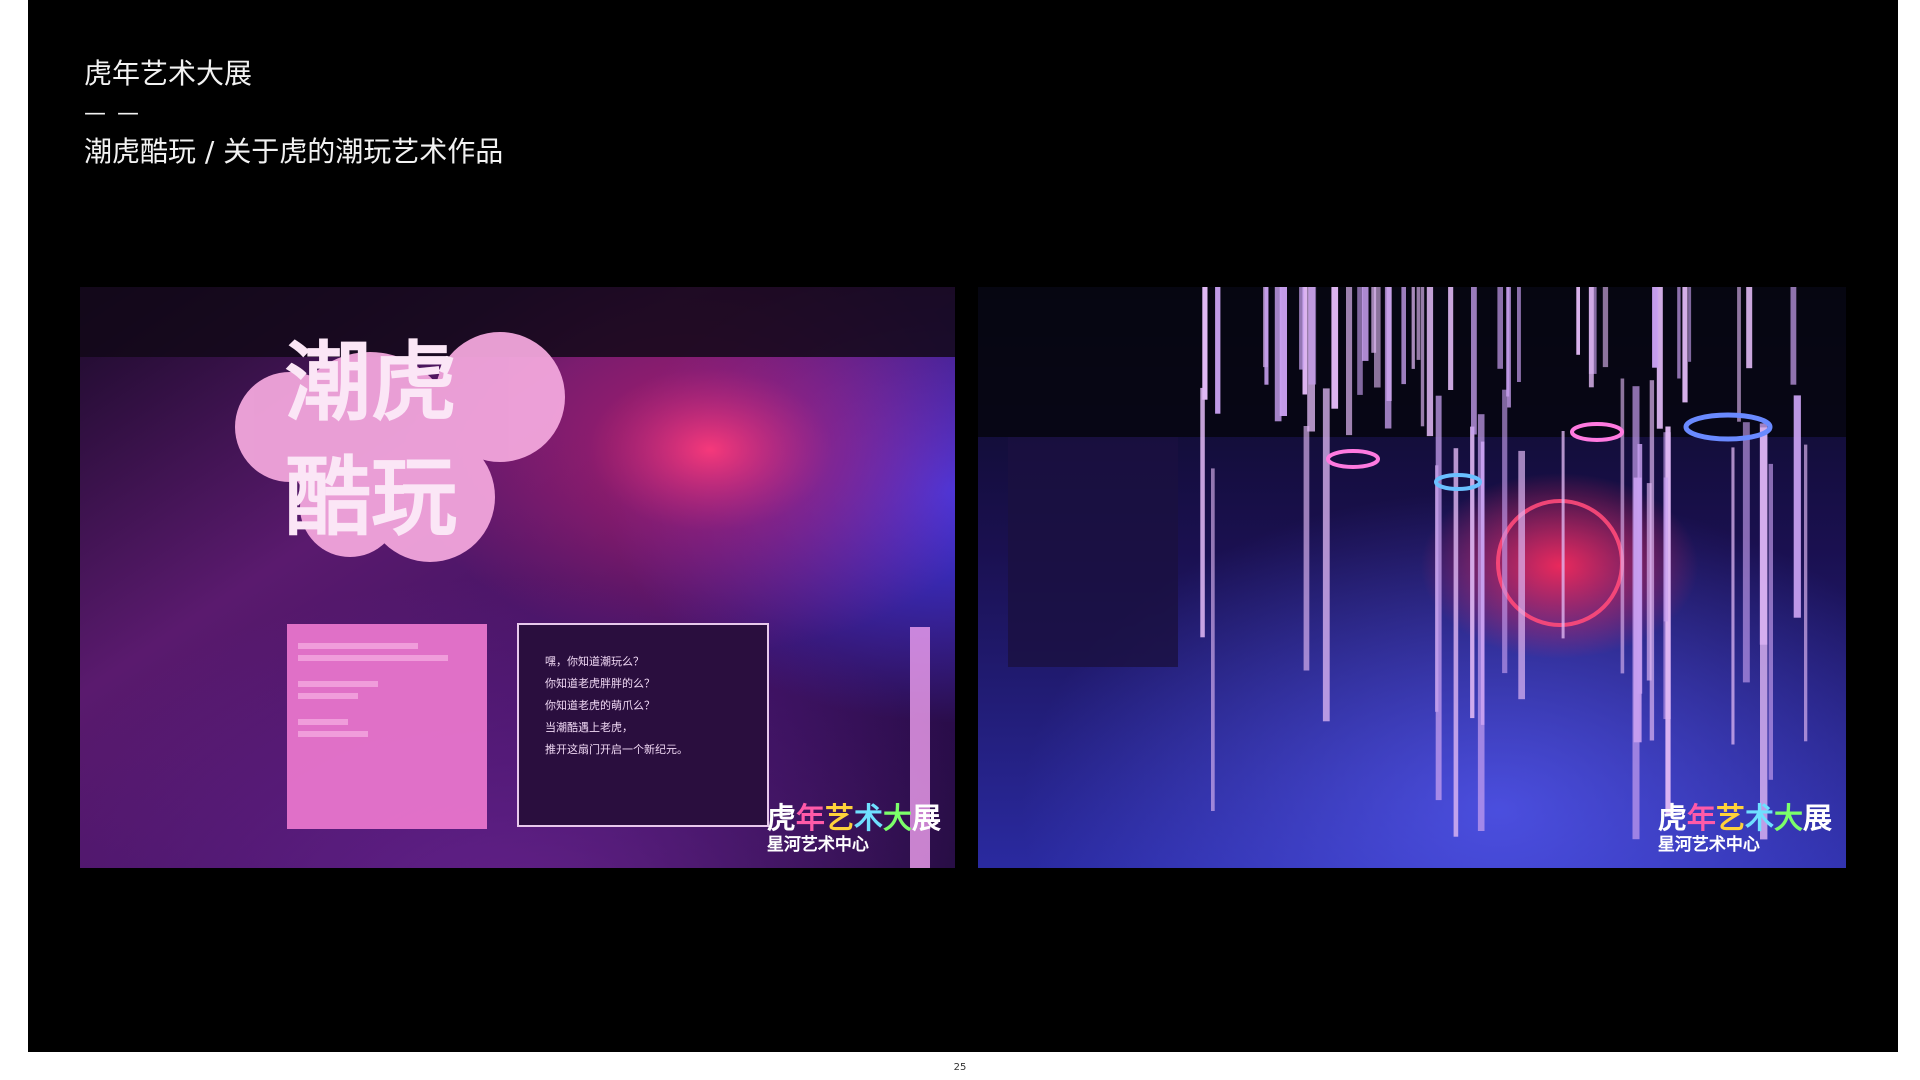 This screenshot has width=1920, height=1080. What do you see at coordinates (594, 661) in the screenshot?
I see `panel-line-1: 嘿，你知道潮玩么？` at bounding box center [594, 661].